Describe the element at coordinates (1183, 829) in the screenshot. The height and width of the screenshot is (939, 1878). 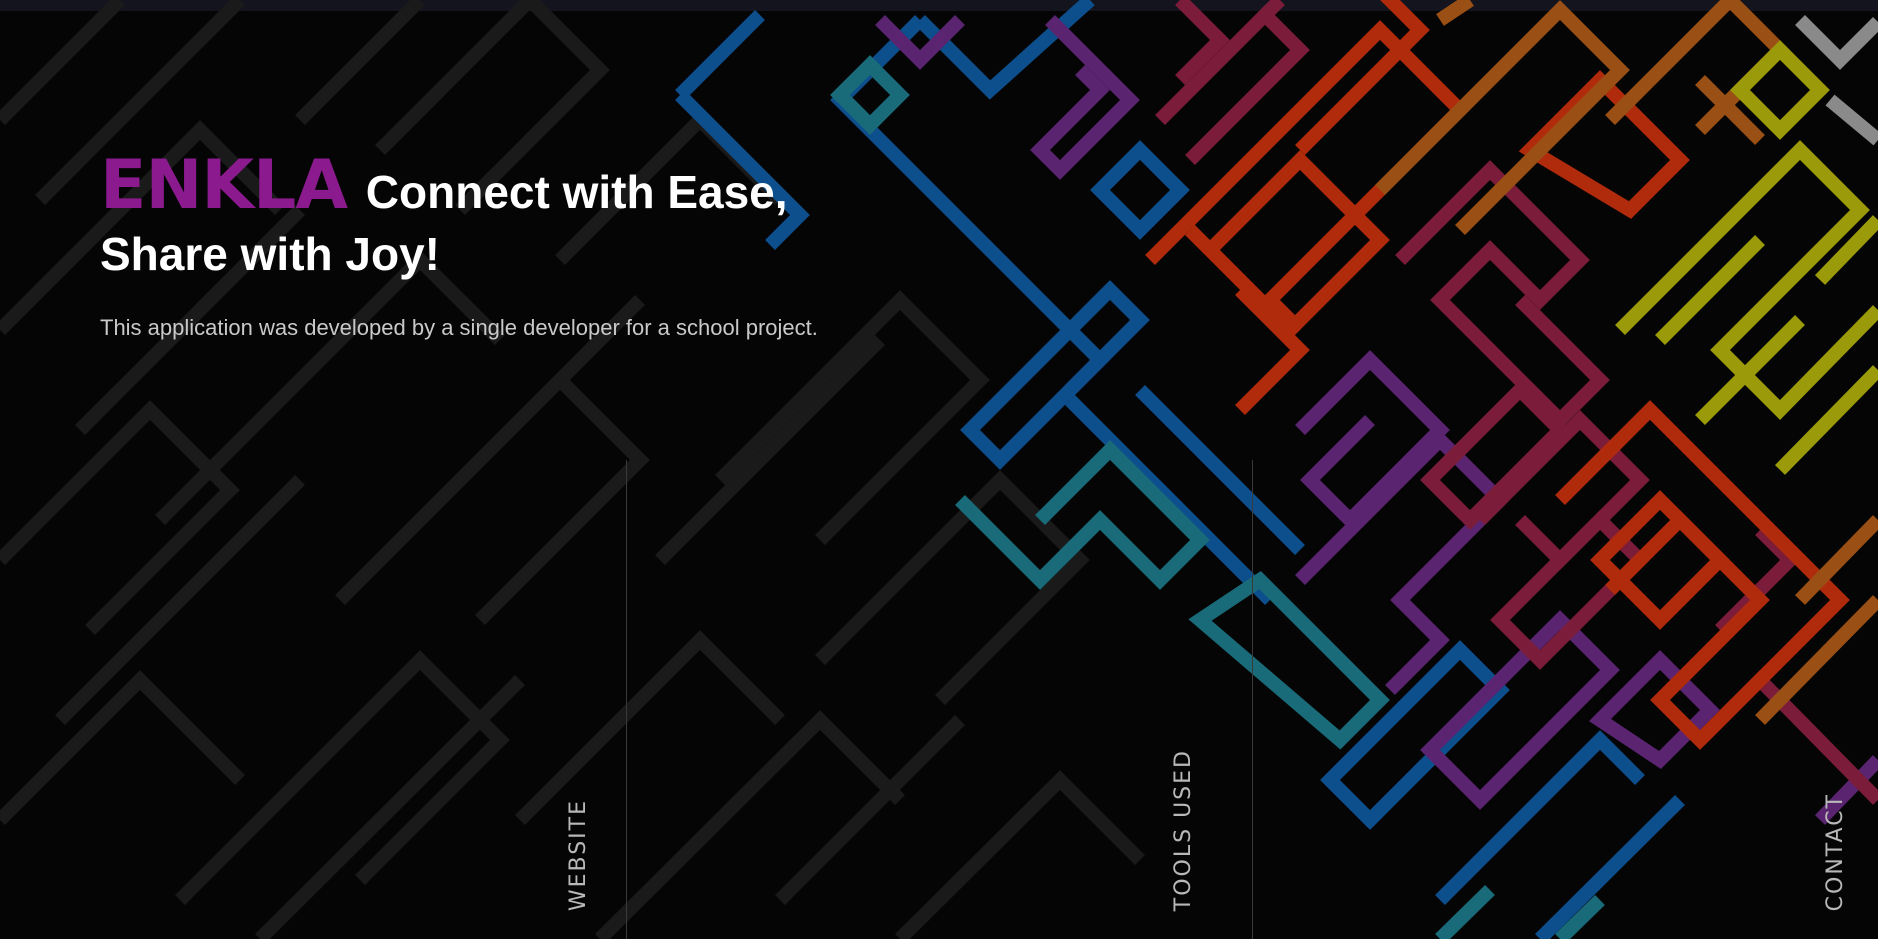
I see `tools-used-tab-label: TOOLS USED` at that location.